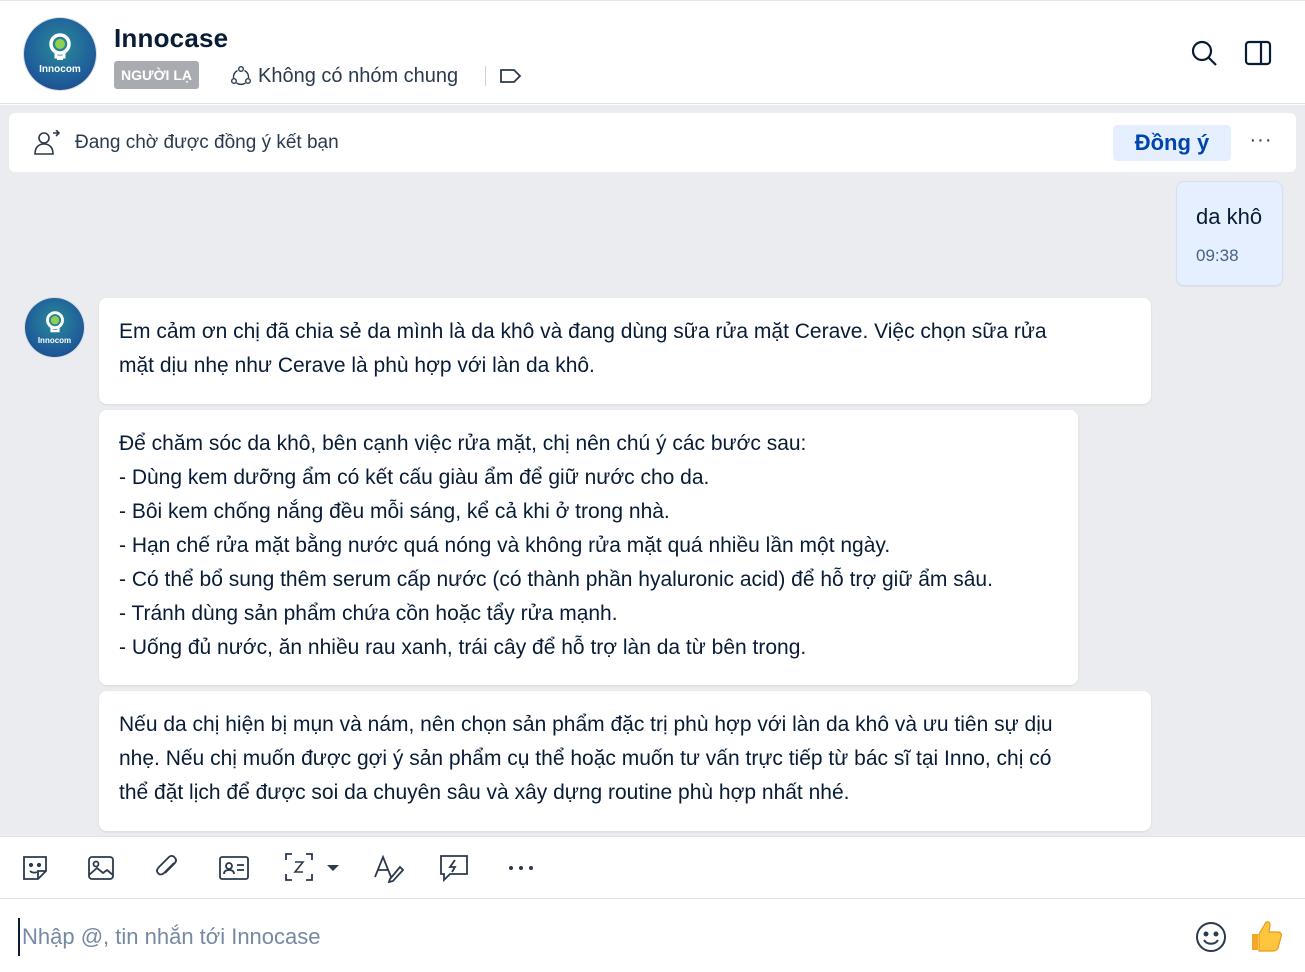  I want to click on send-image-button, so click(101, 868).